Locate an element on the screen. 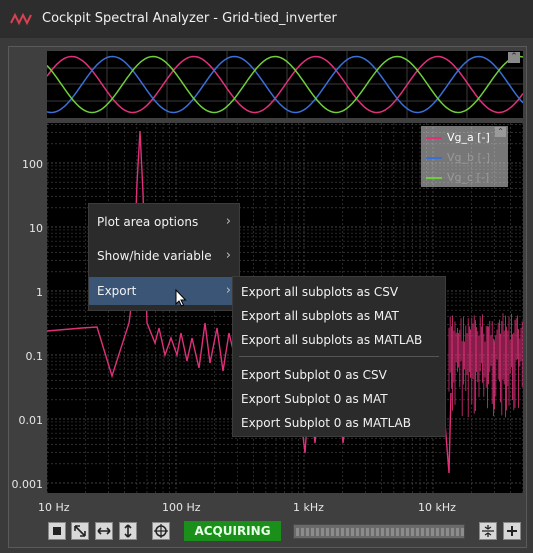 This screenshot has width=533, height=553. x-tick-label: 10 kHz is located at coordinates (437, 507).